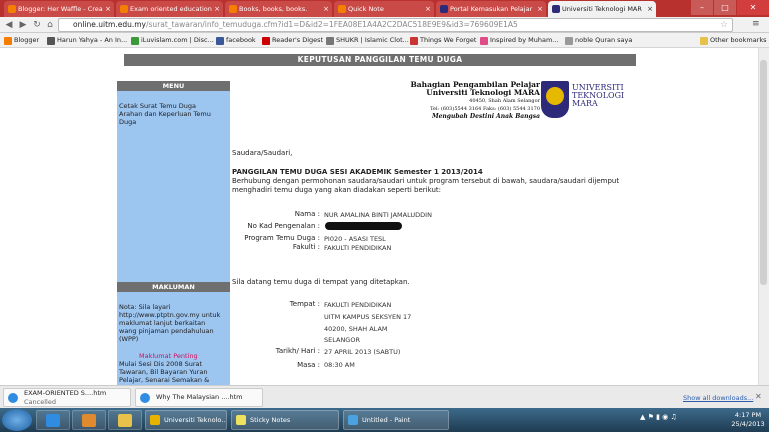 The image size is (769, 432). I want to click on ie-icon, so click(53, 420).